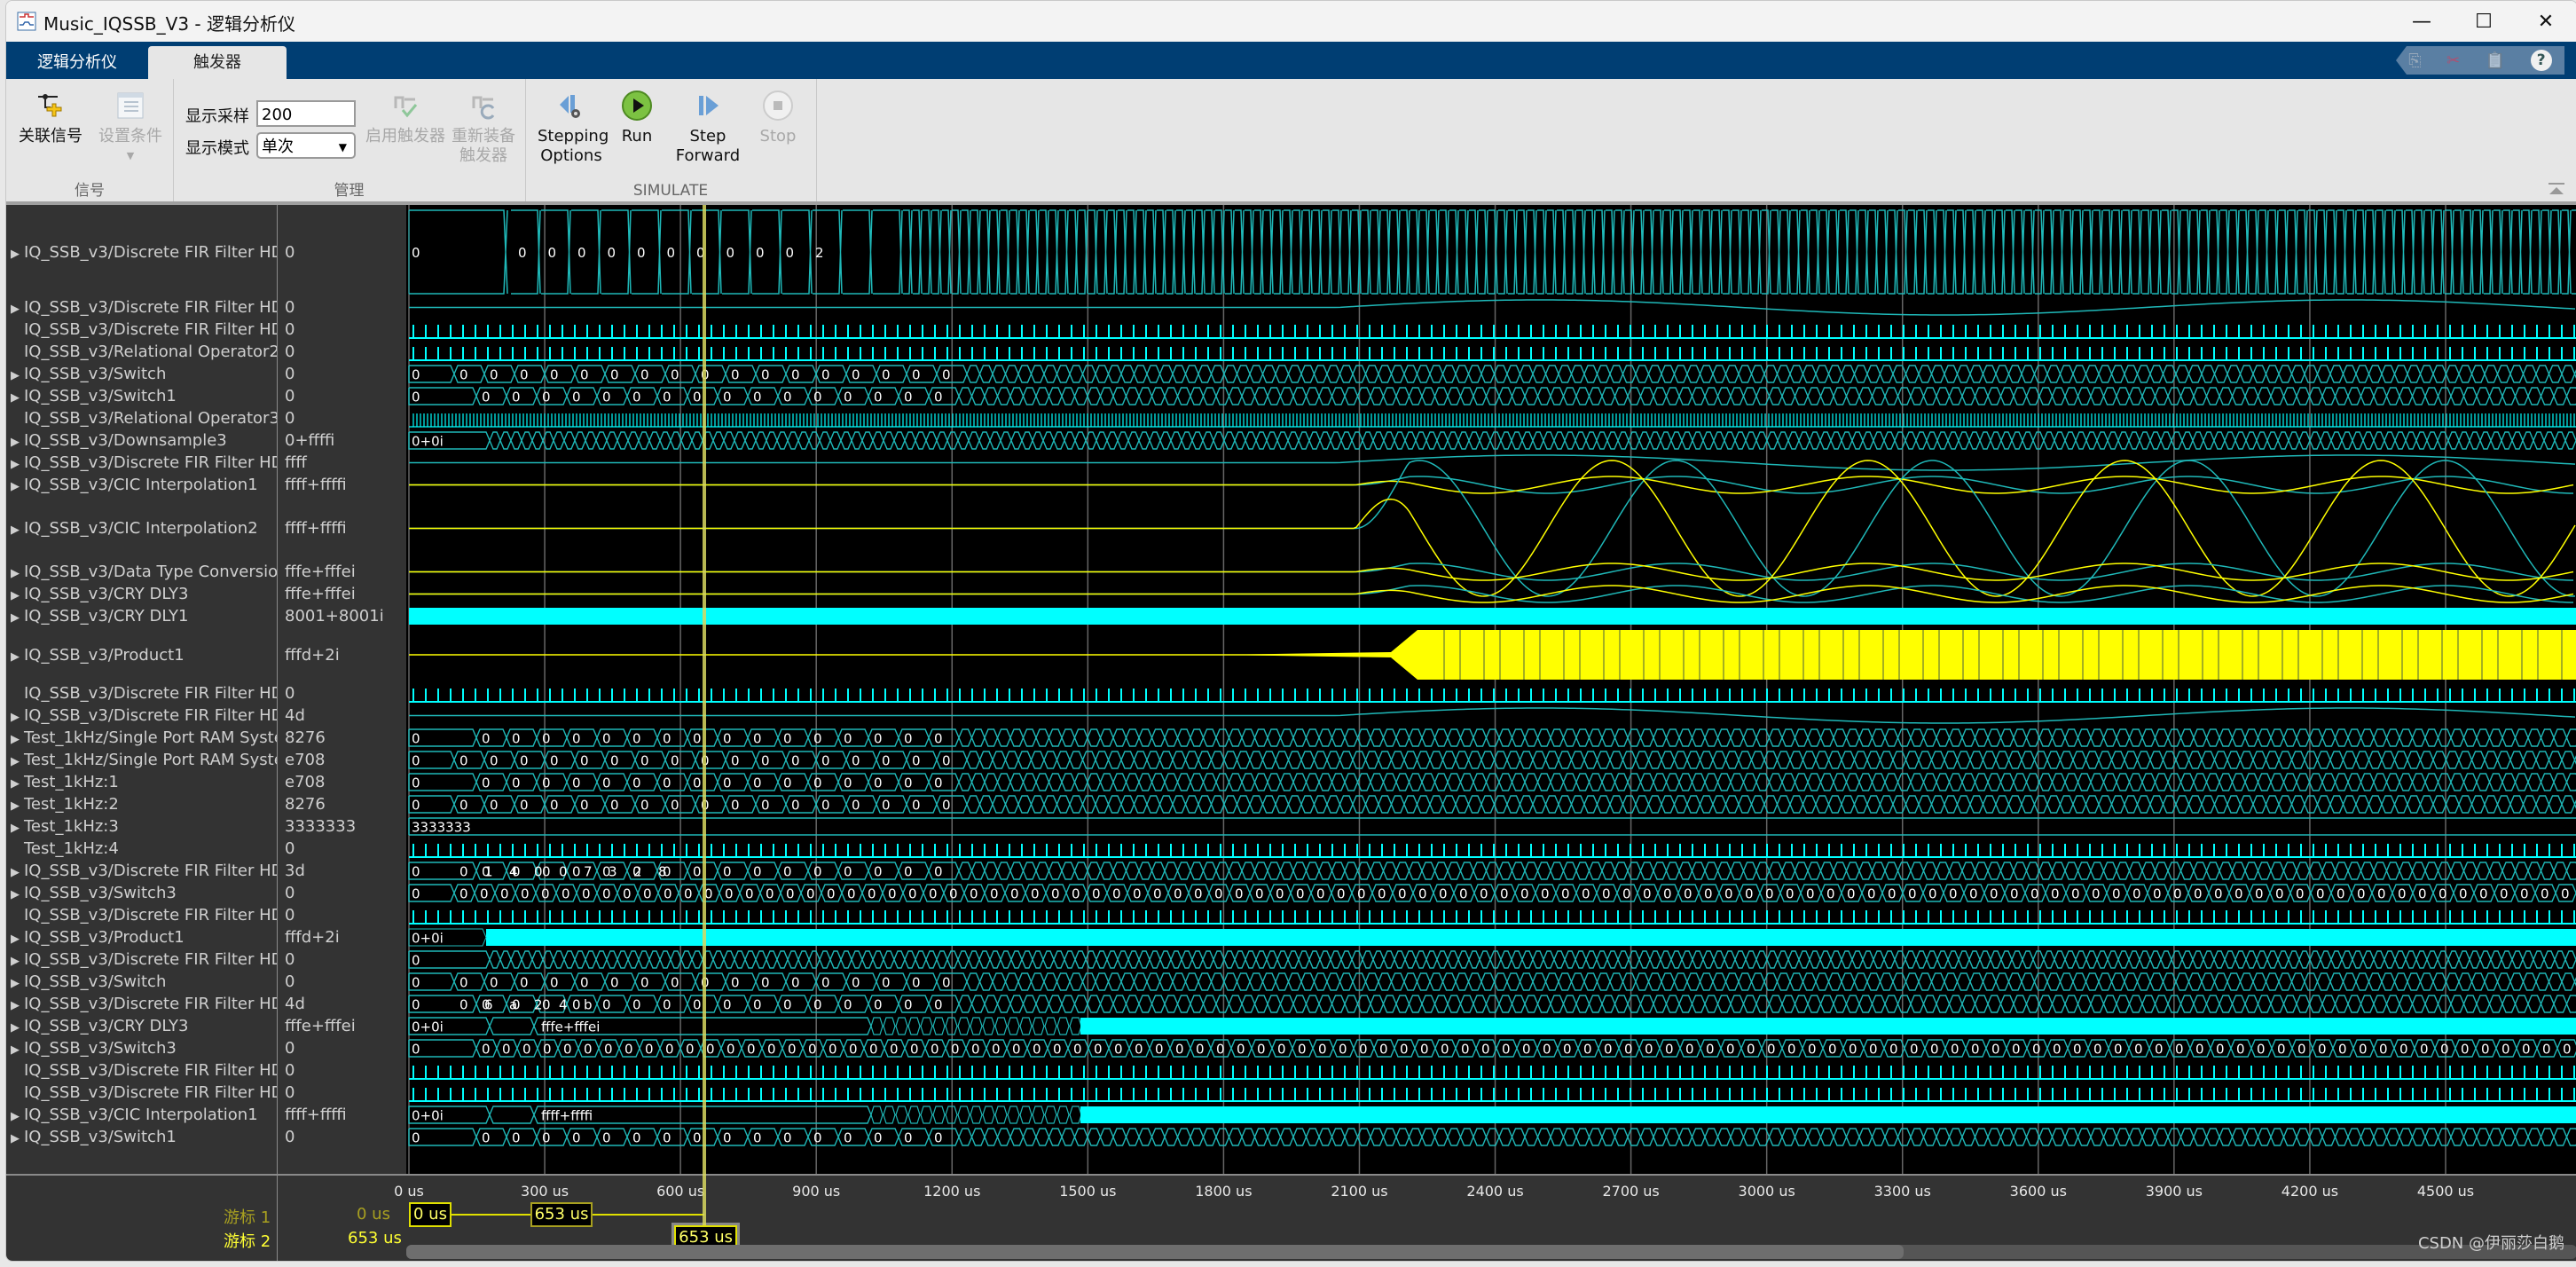  Describe the element at coordinates (2495, 60) in the screenshot. I see `paste-icon: 📋` at that location.